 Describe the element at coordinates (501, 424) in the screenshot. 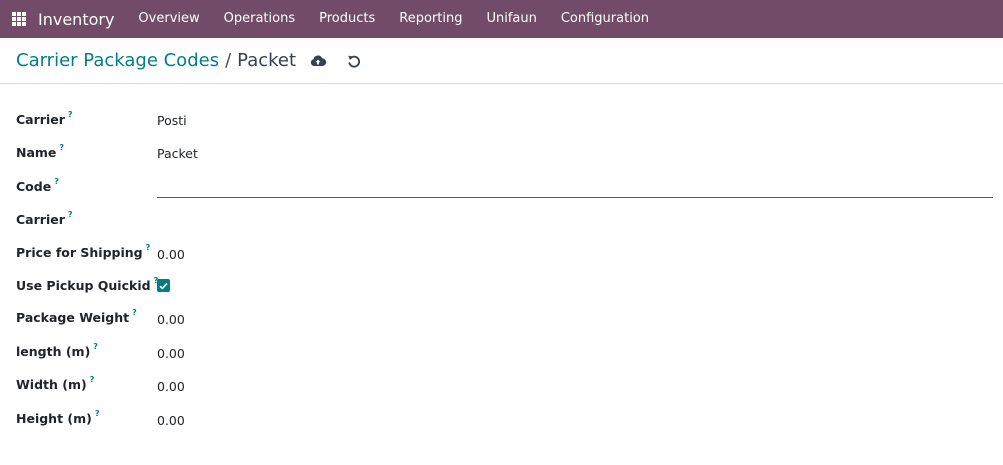

I see `field-row-height: Height (m)? 0.00` at that location.